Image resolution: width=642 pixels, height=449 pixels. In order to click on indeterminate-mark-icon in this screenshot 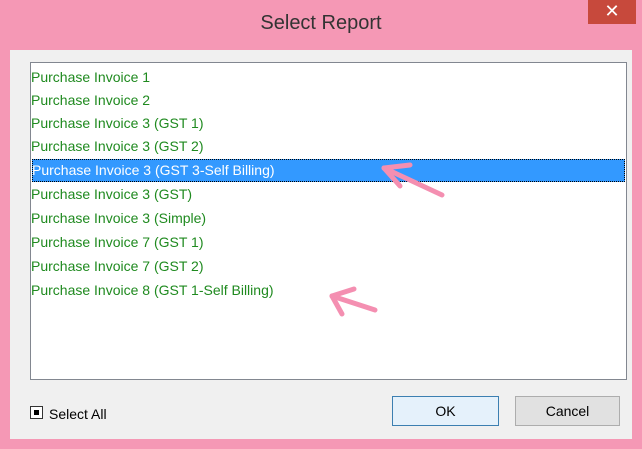, I will do `click(36, 412)`.